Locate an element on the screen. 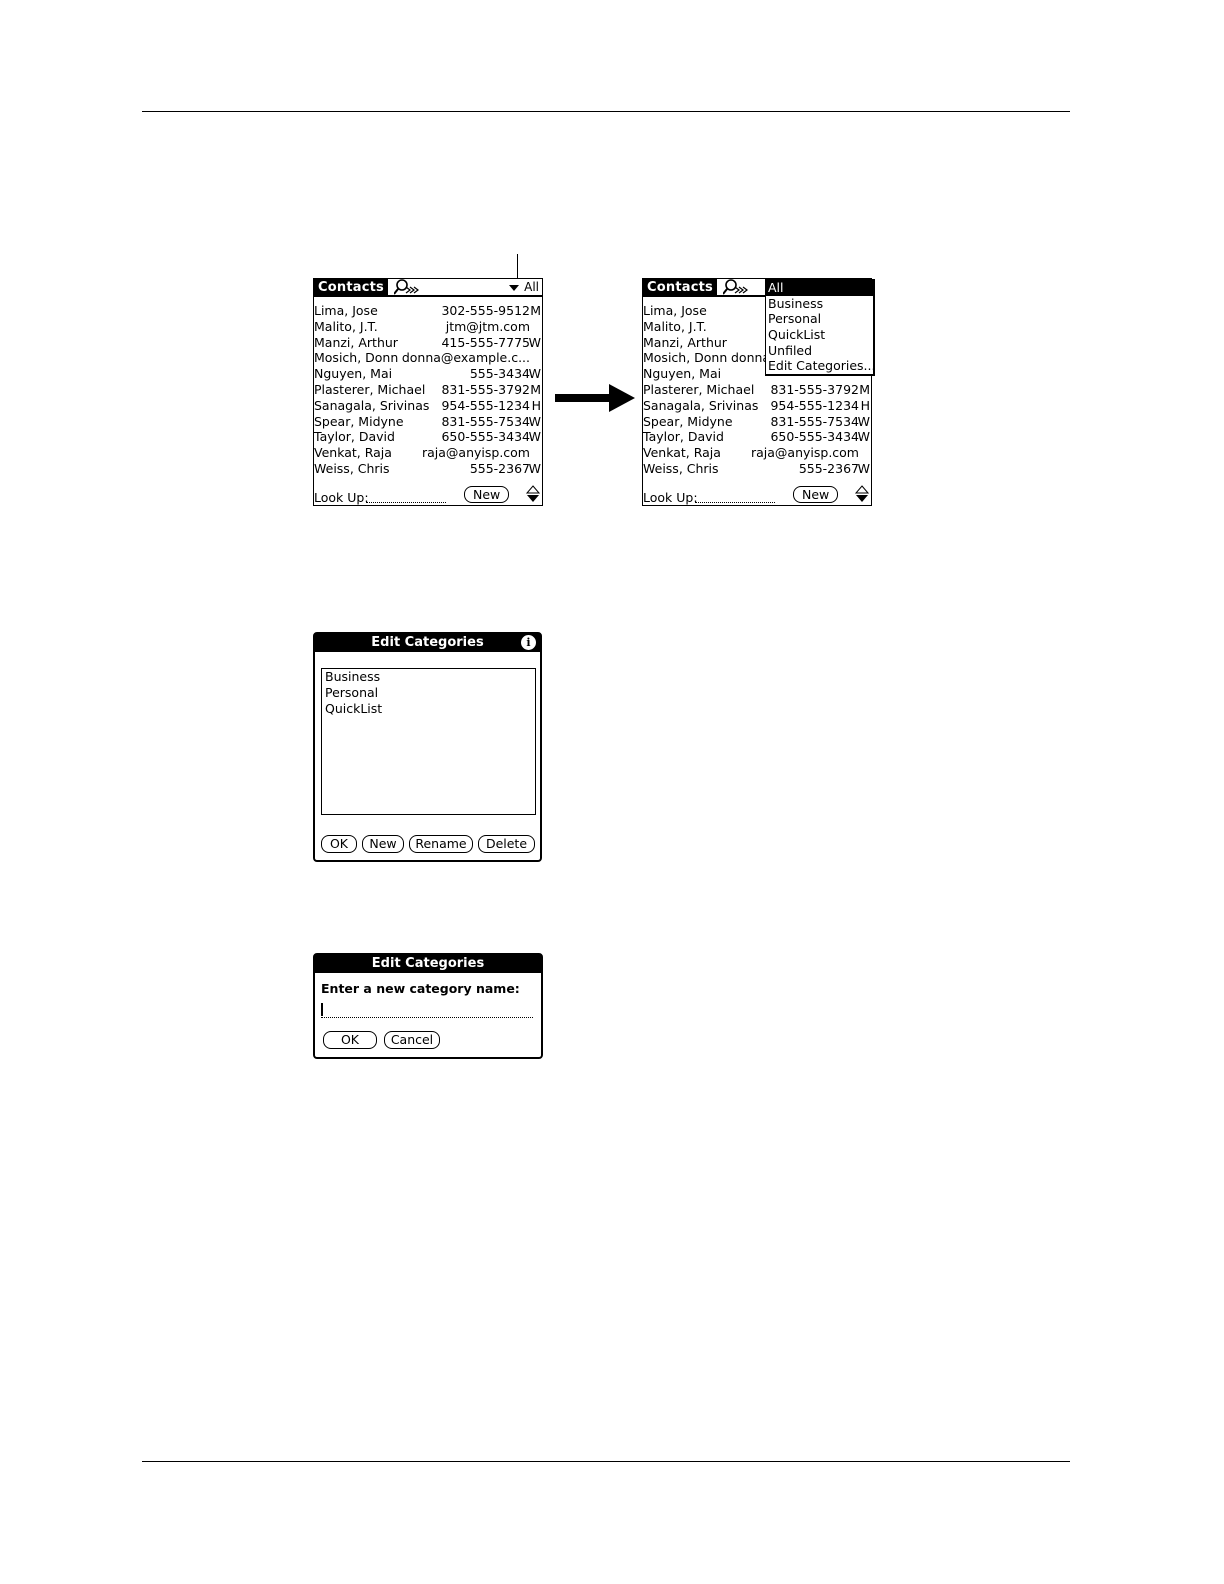  contact-value: 415-555-7775 is located at coordinates (485, 342).